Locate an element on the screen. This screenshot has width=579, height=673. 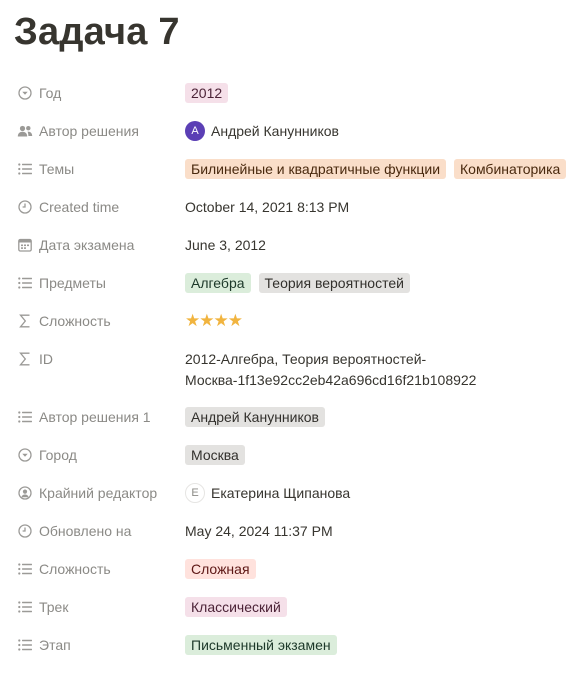
person-chip: Е Екатерина Щипанова is located at coordinates (267, 493).